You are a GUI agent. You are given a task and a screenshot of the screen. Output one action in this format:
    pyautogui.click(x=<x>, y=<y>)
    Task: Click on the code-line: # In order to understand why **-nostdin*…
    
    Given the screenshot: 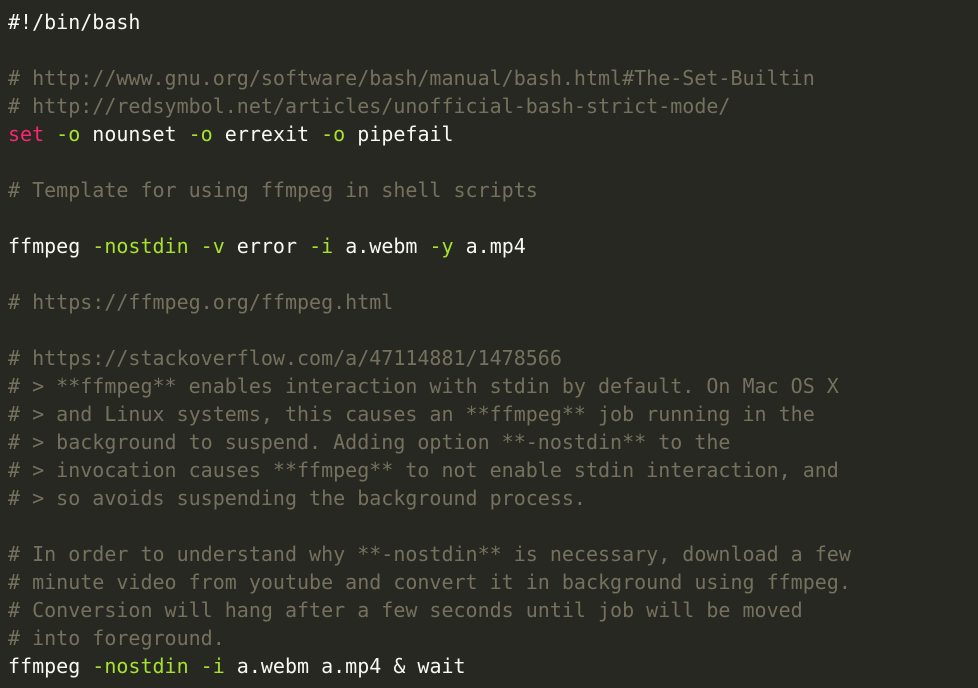 What is the action you would take?
    pyautogui.click(x=493, y=554)
    